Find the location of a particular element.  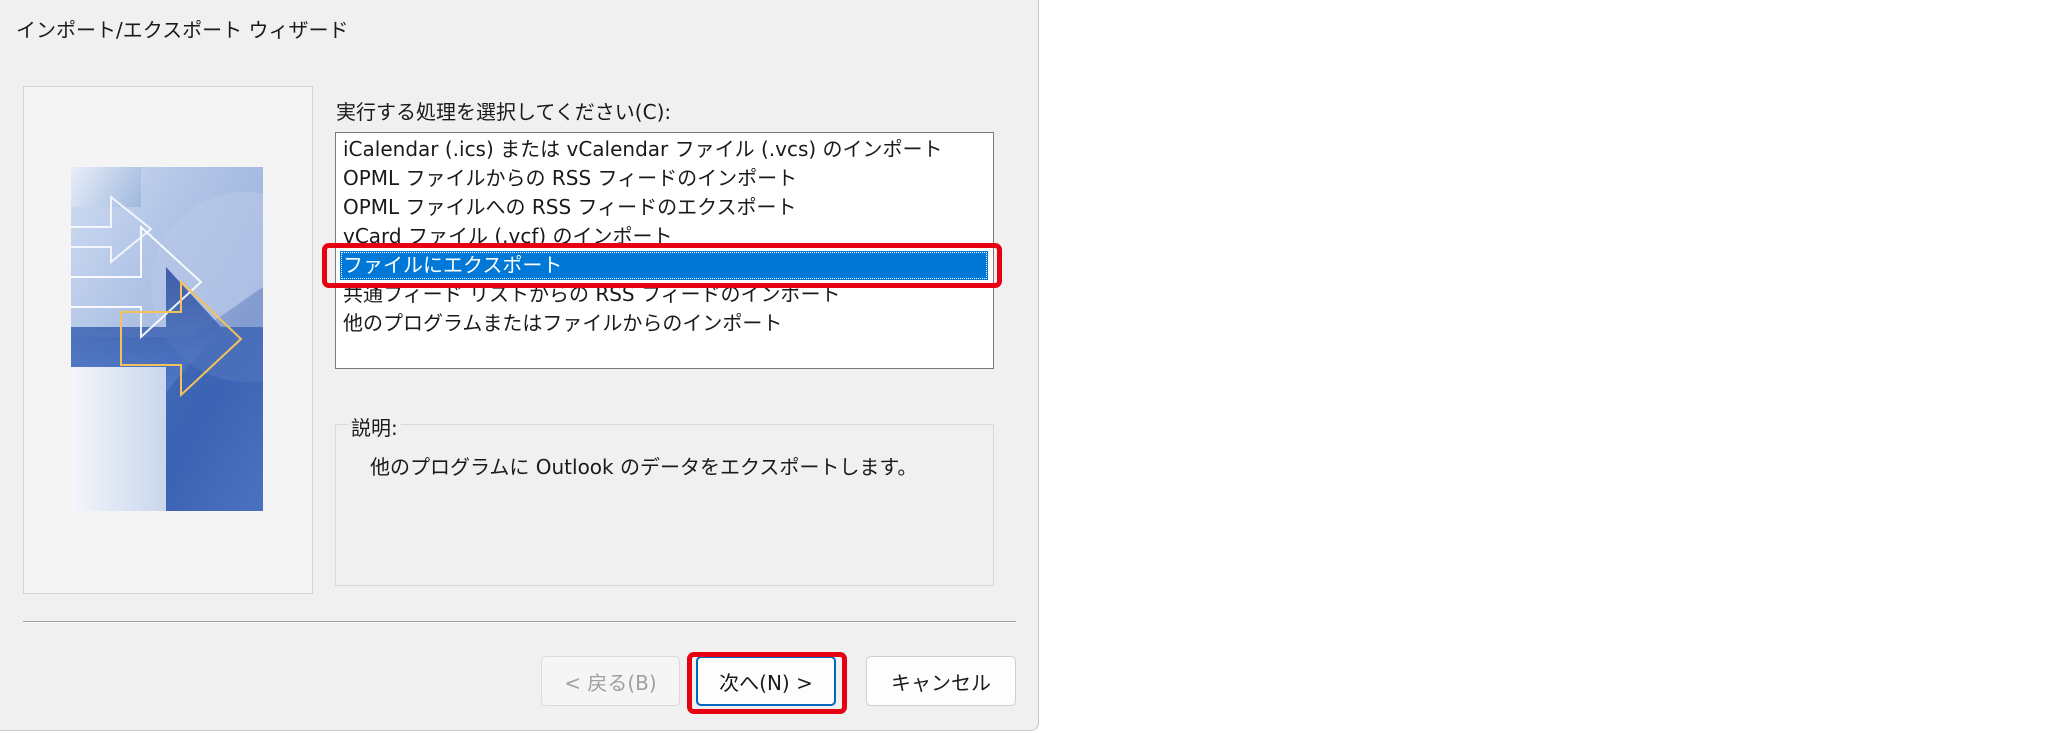

list-item-opml-rss-import: OPML ファイルからの RSS フィードのインポート is located at coordinates (664, 178).